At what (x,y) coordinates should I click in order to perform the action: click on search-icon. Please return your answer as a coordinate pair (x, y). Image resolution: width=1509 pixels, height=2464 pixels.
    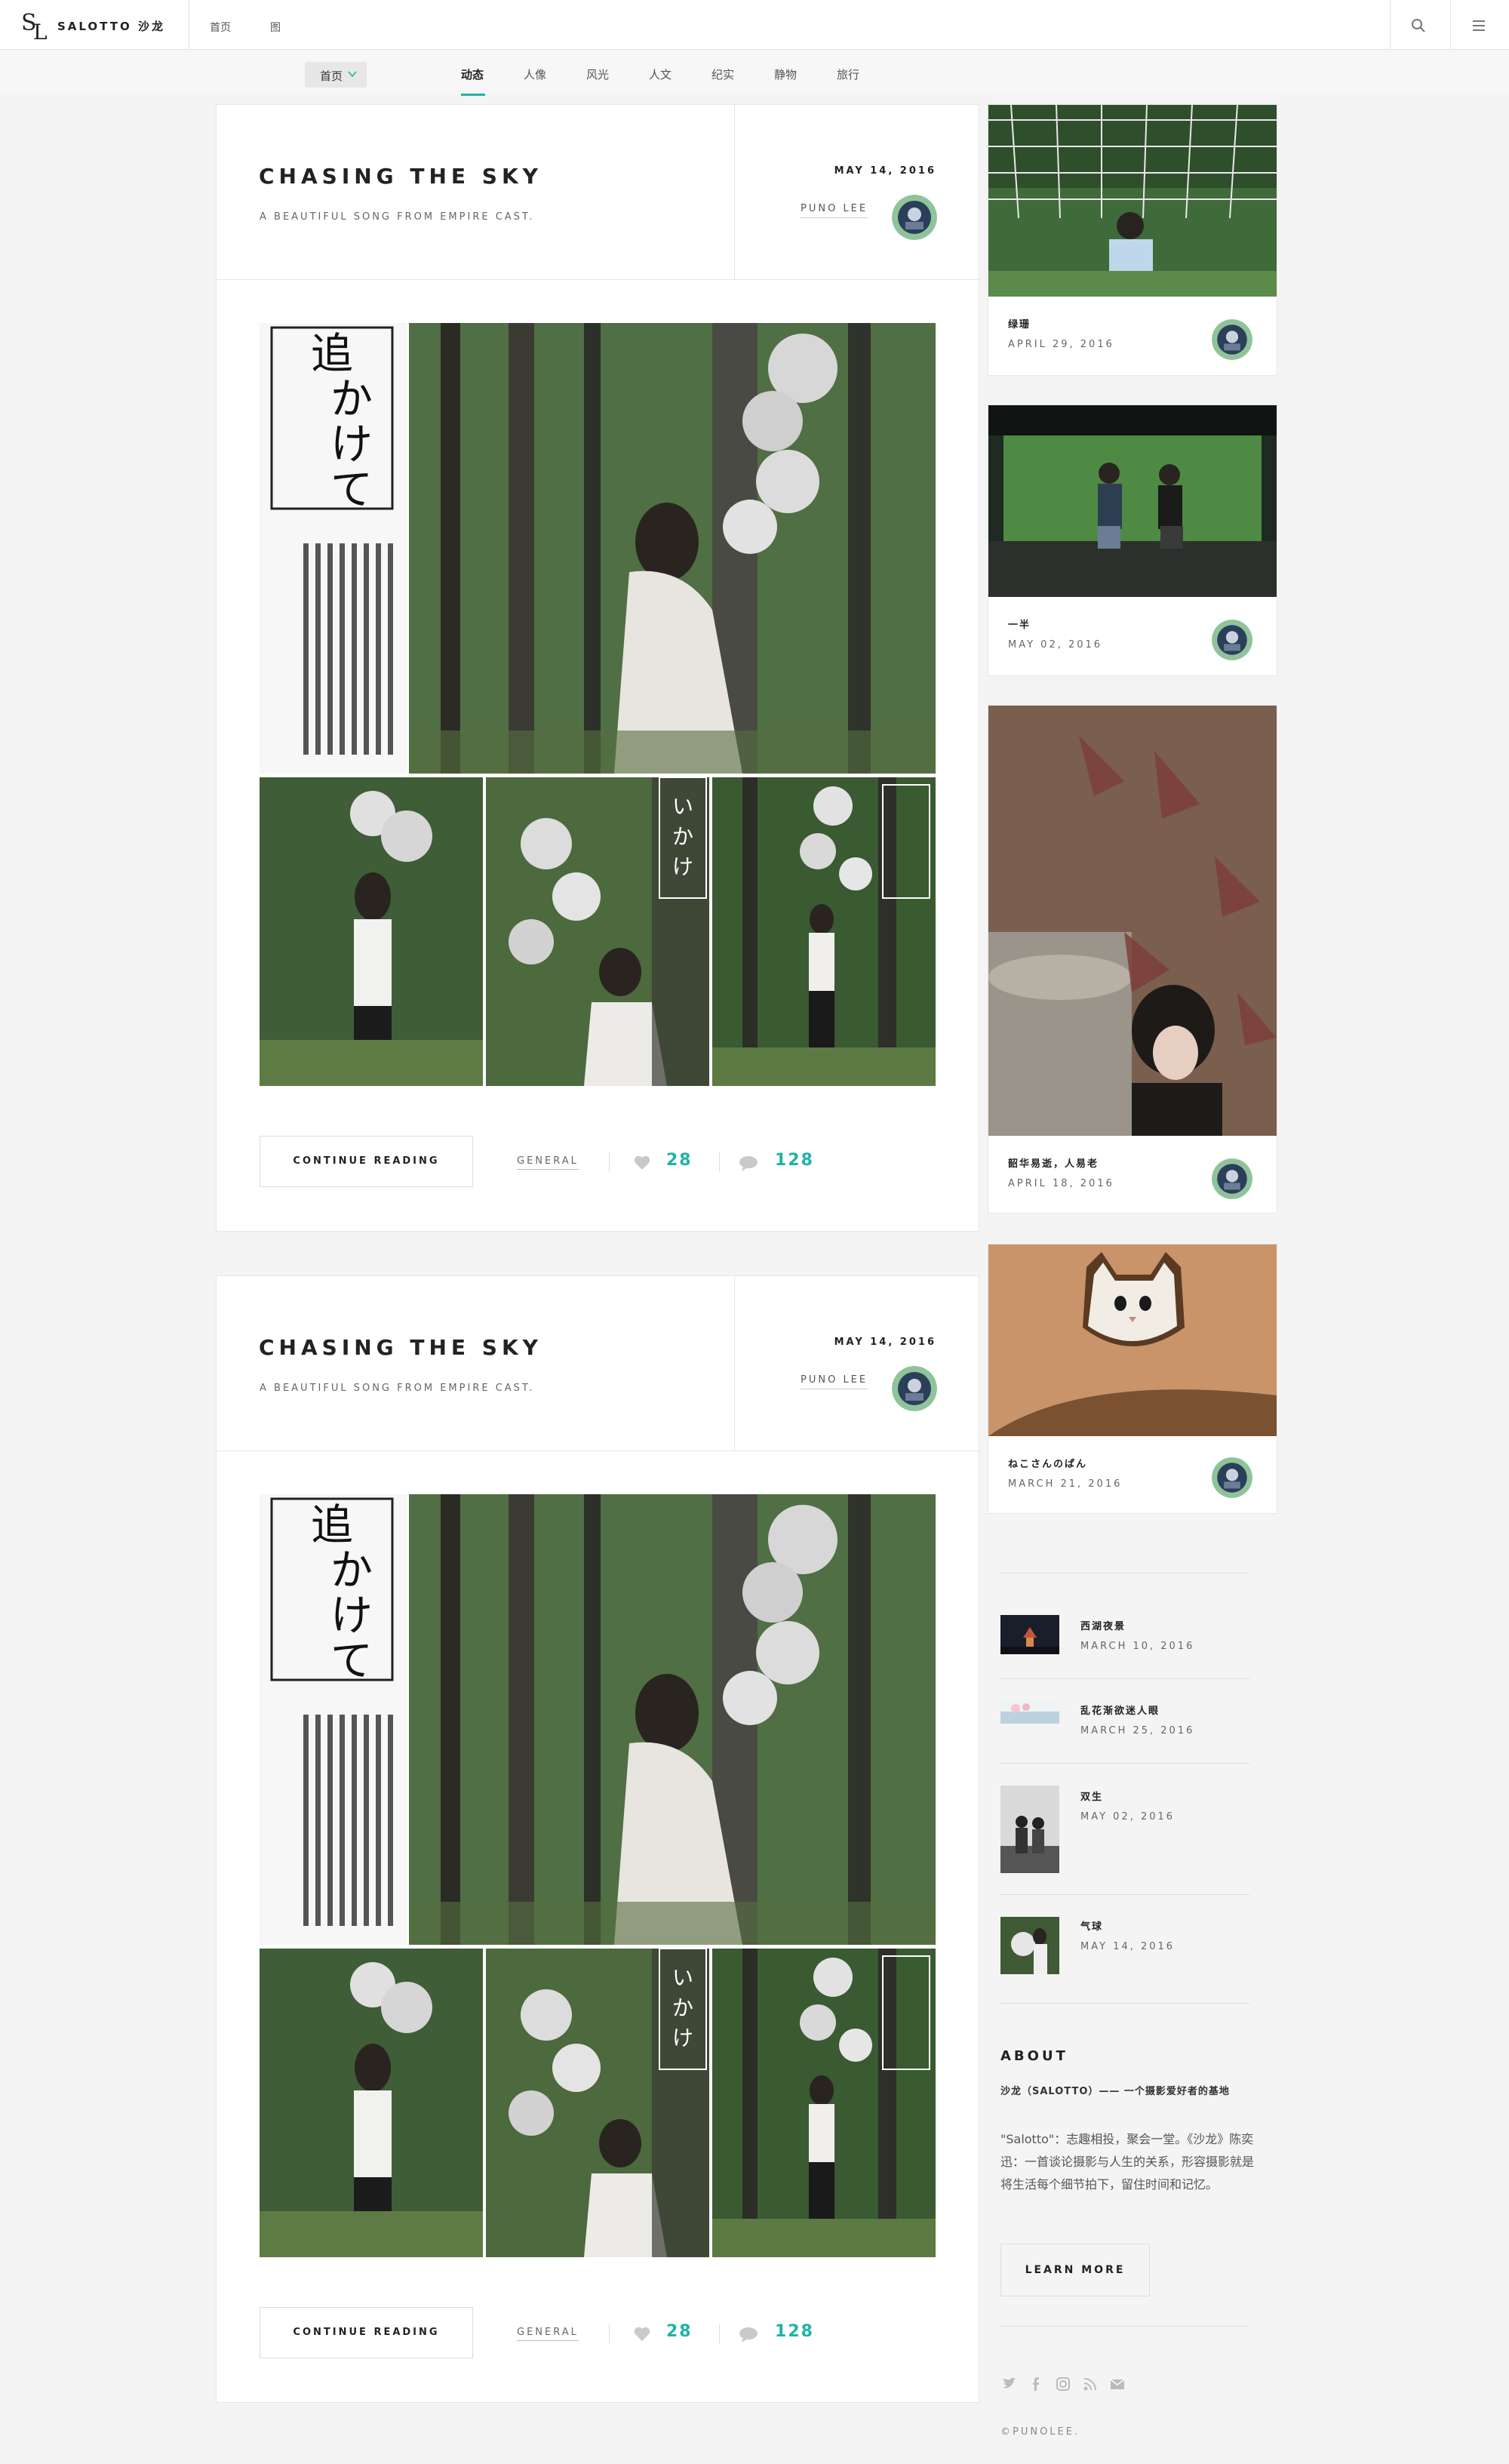
    Looking at the image, I should click on (1418, 26).